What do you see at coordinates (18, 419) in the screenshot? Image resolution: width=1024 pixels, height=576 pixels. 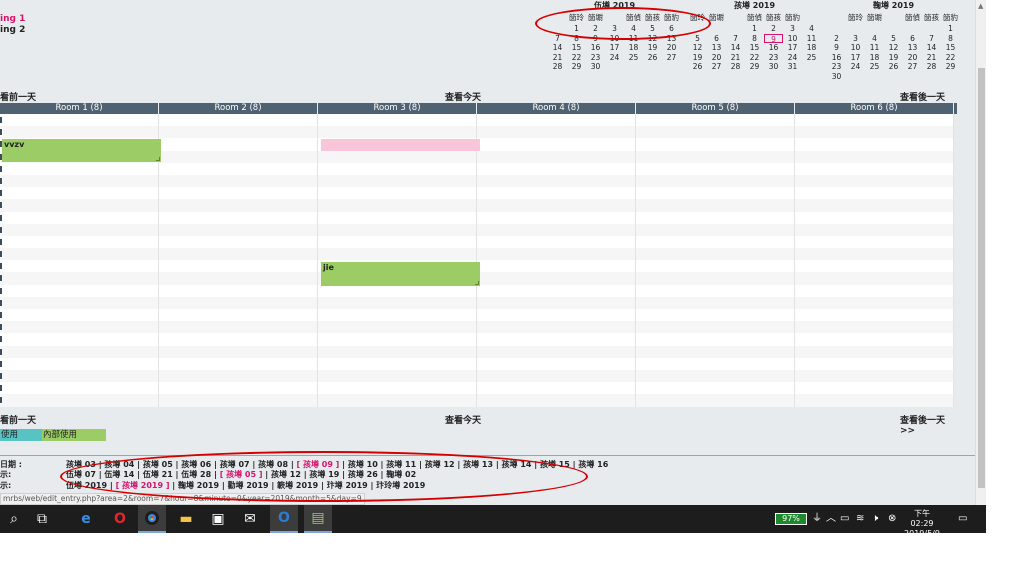 I see `prev-day-link: 看前一天` at bounding box center [18, 419].